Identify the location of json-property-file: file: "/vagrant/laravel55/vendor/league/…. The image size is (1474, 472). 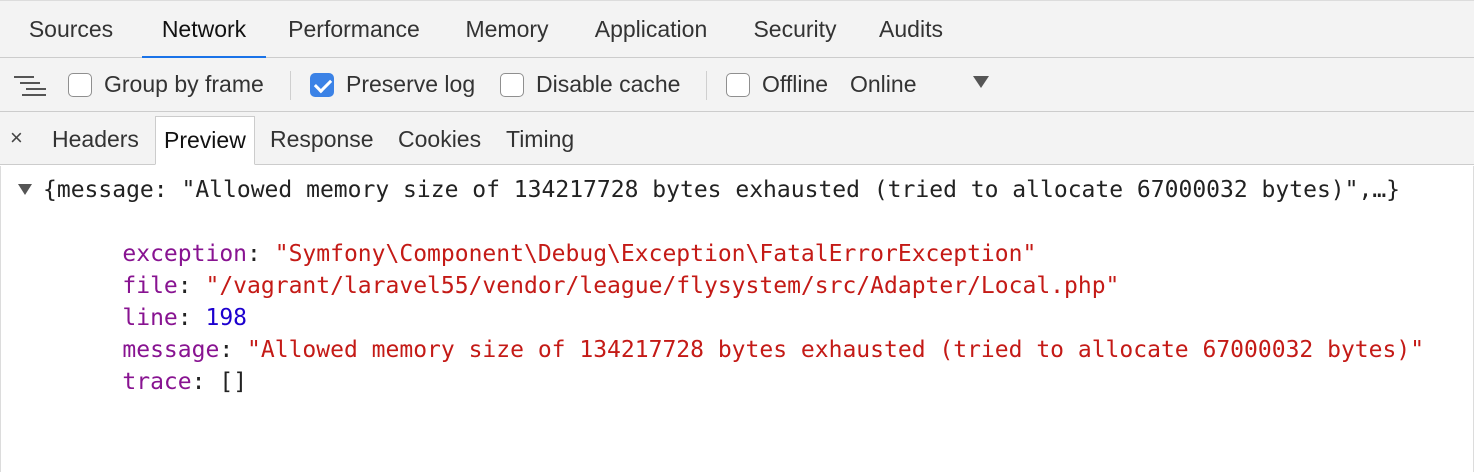
(621, 286).